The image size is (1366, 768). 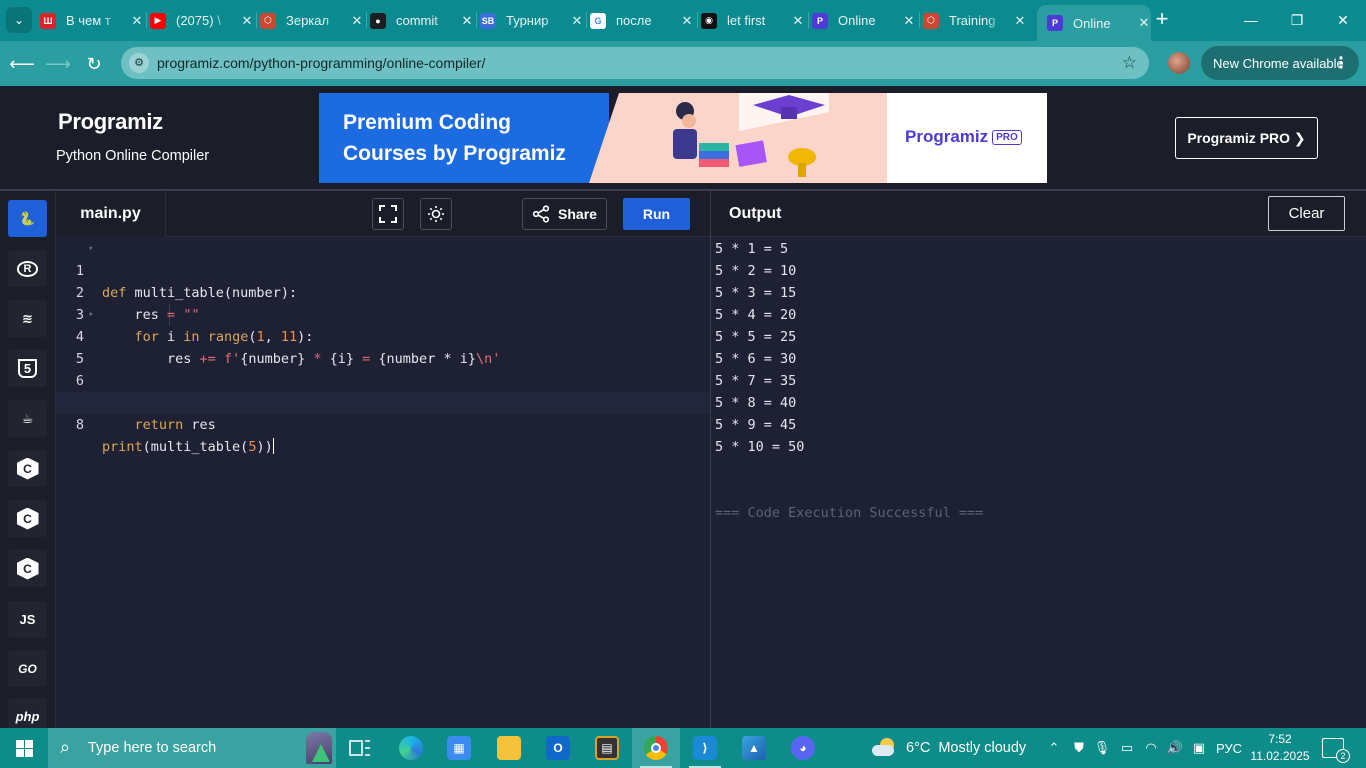 I want to click on menu-kebab-icon: ⋮, so click(x=1341, y=63).